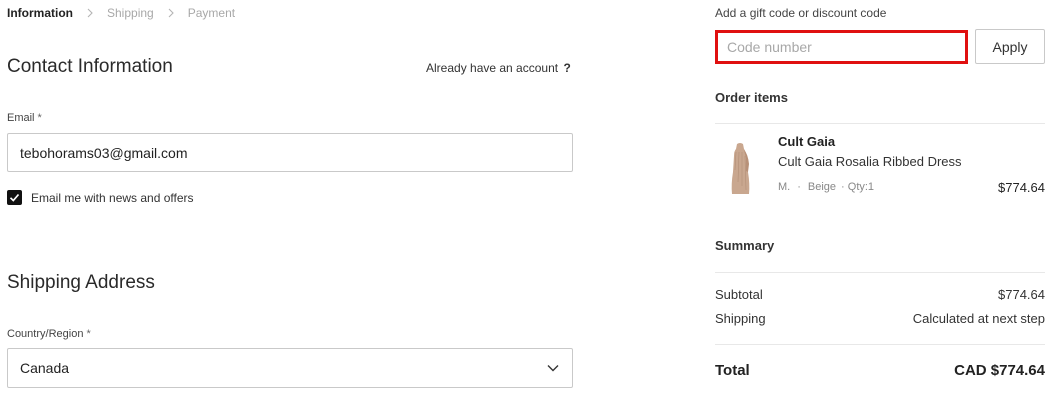  I want to click on email-field: tebohorams03@gmail.com, so click(290, 152).